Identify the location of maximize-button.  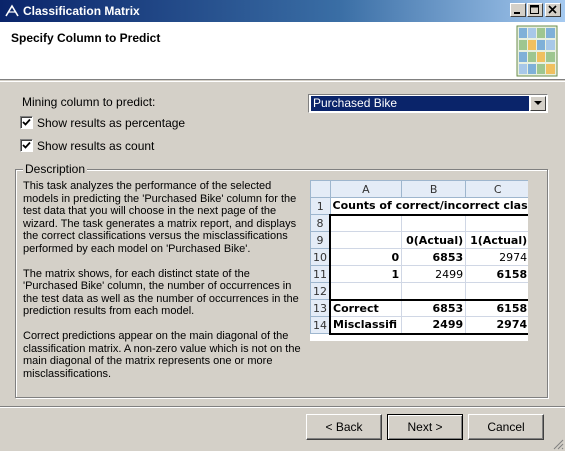
(535, 10).